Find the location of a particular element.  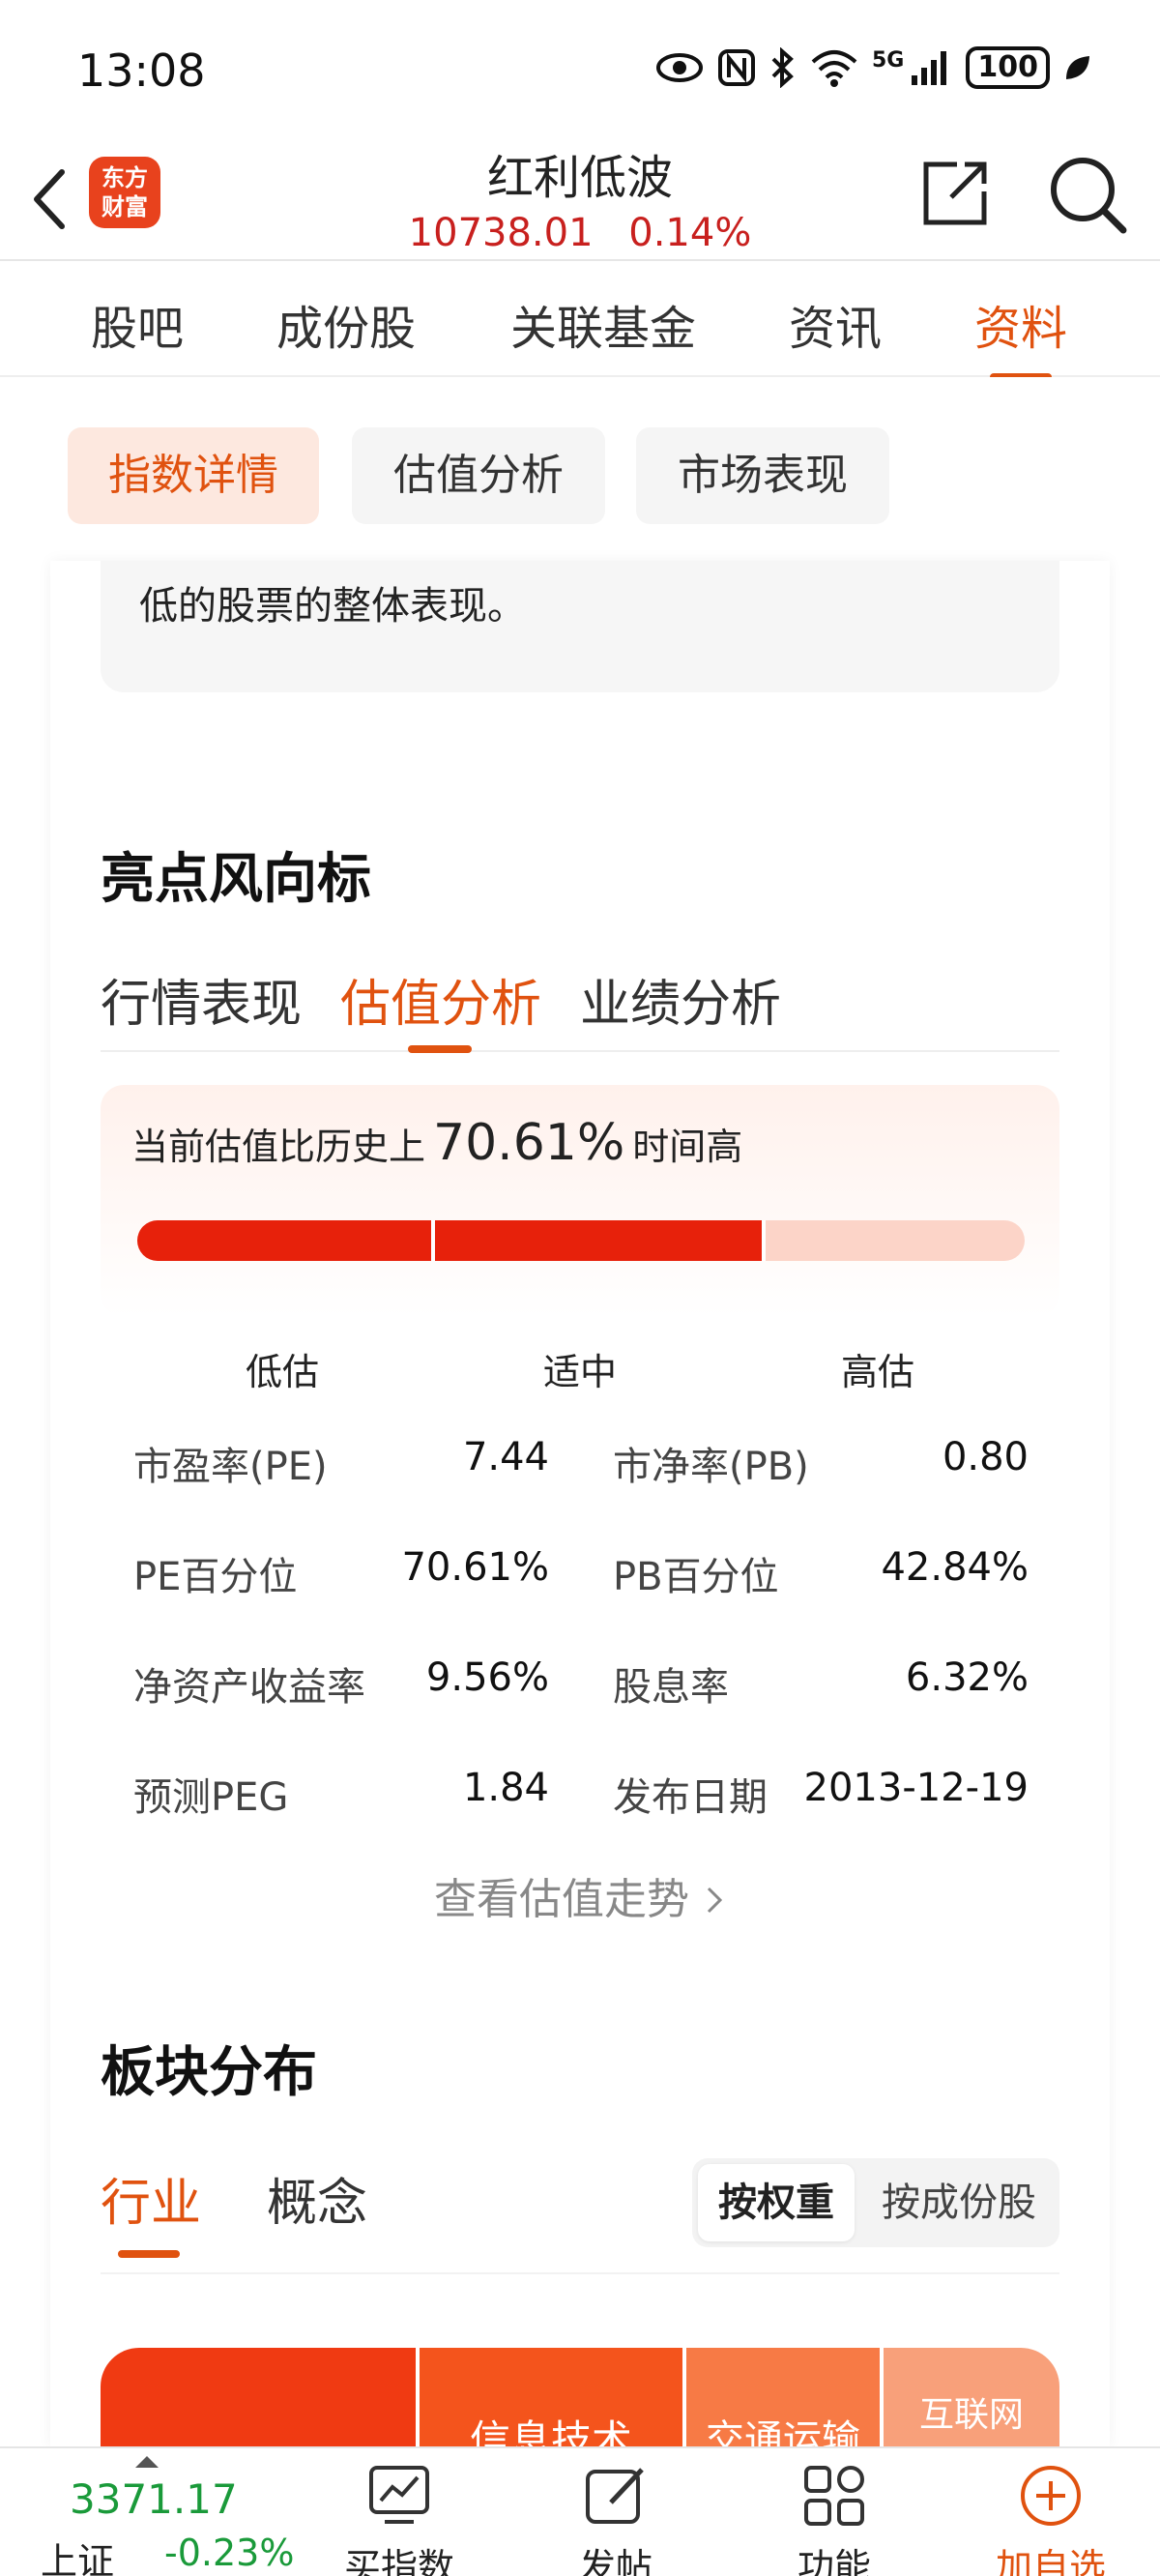

metric-label-dividend-yield: 股息率 is located at coordinates (671, 1687).